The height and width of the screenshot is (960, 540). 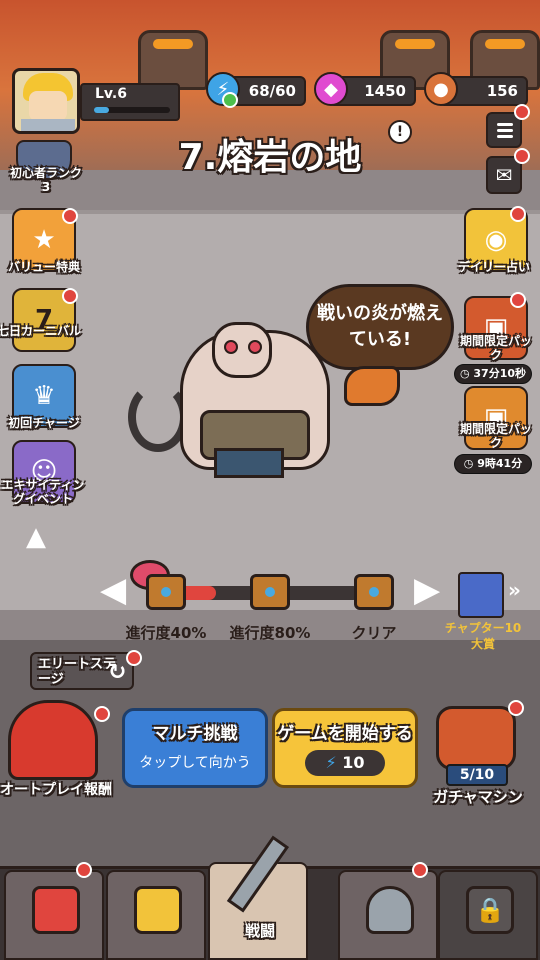 What do you see at coordinates (45, 173) in the screenshot?
I see `rank-label: 初心者ランク` at bounding box center [45, 173].